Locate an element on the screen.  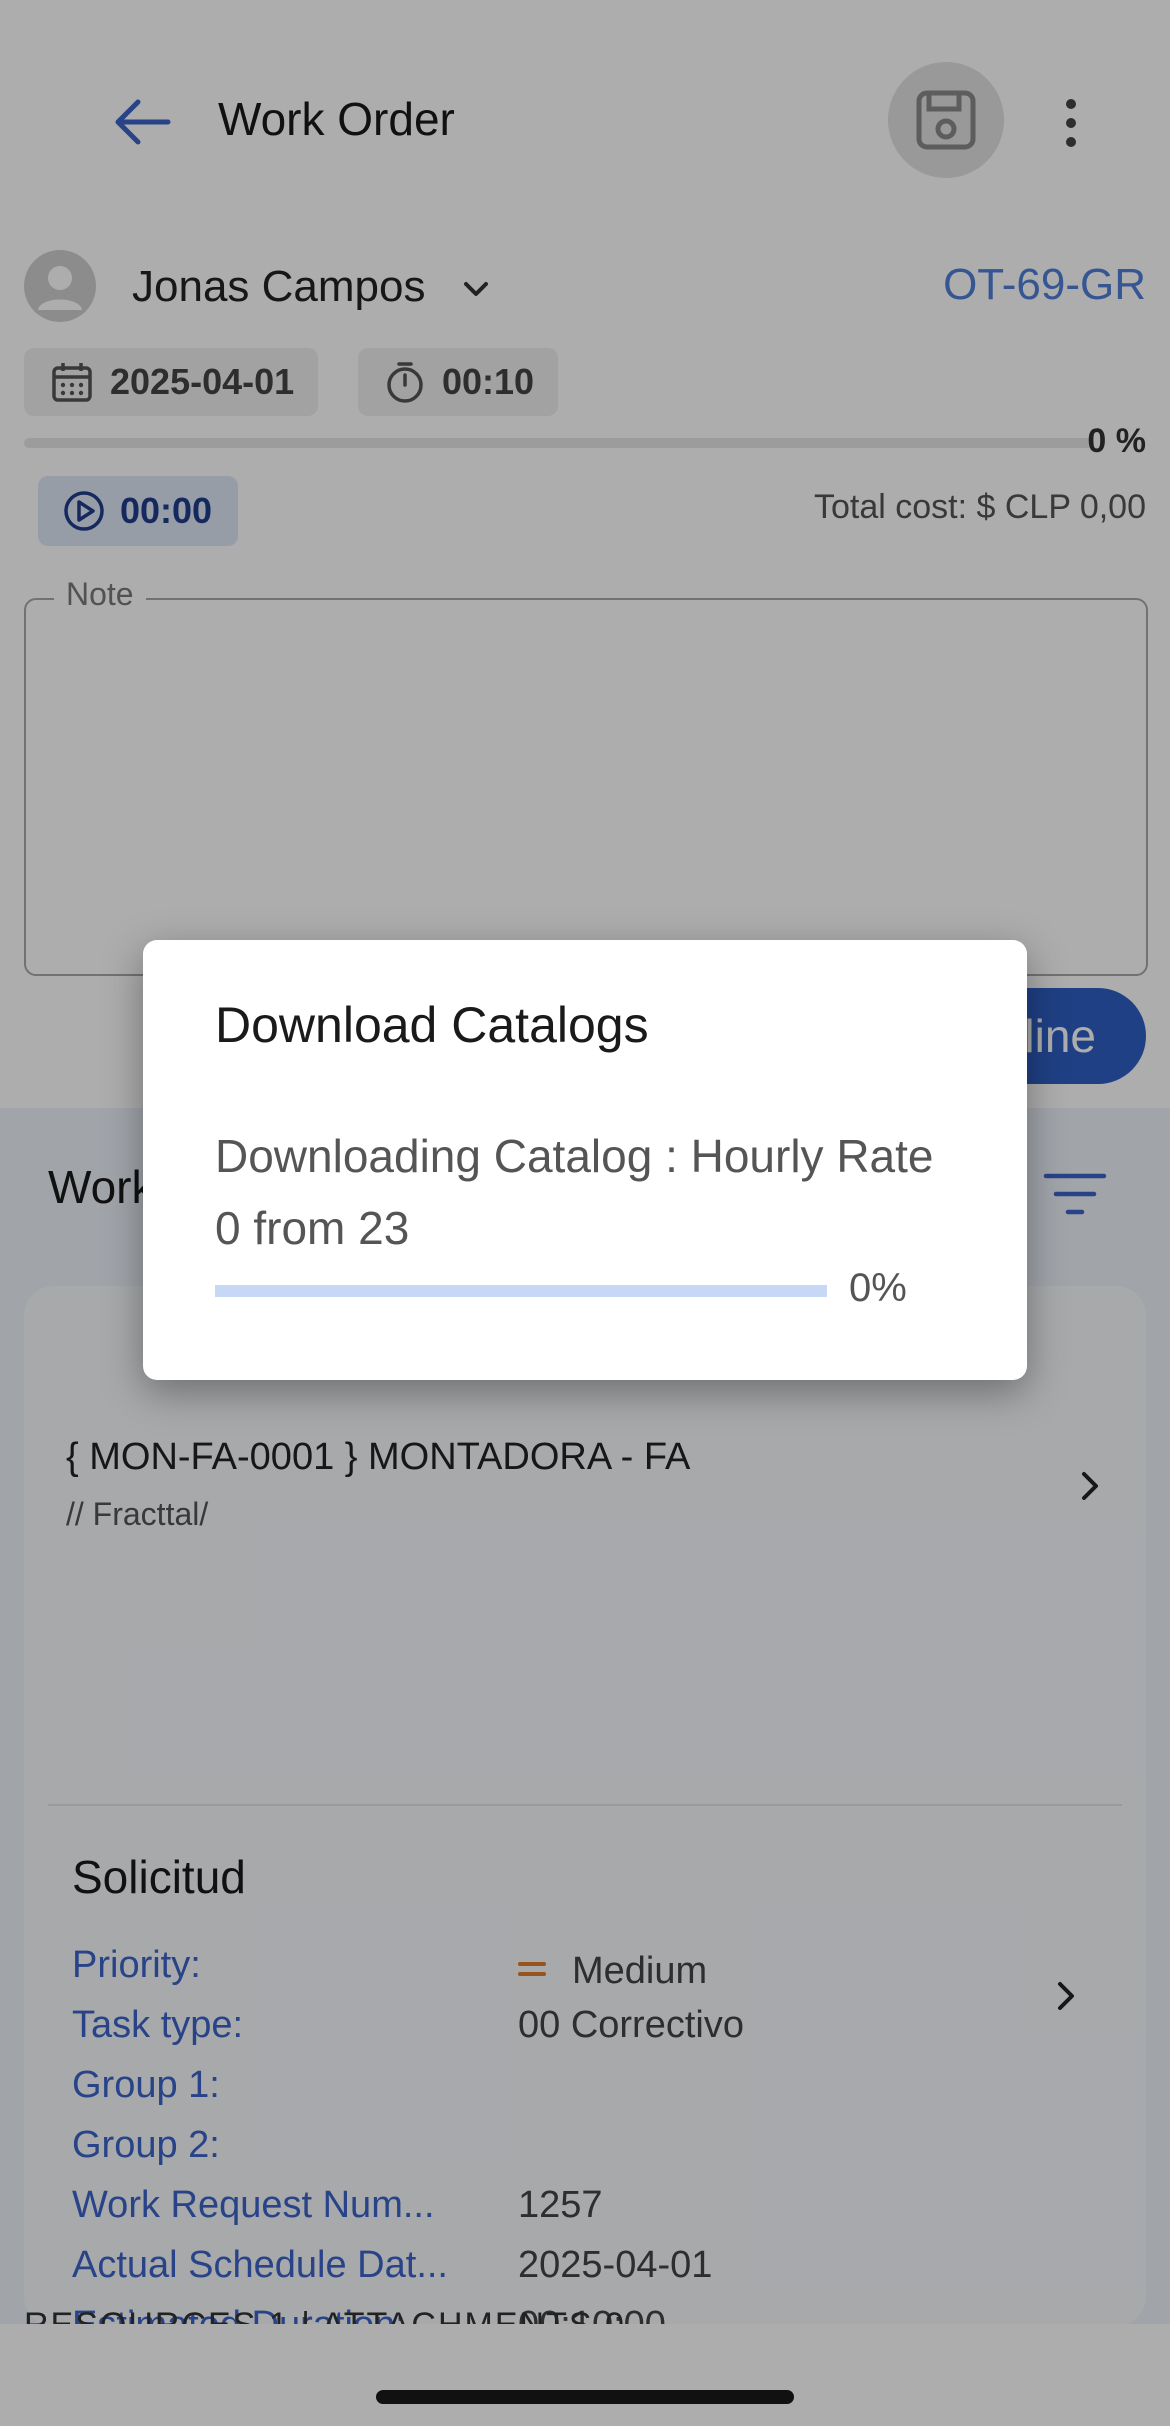
download-progress-bar is located at coordinates (521, 1291).